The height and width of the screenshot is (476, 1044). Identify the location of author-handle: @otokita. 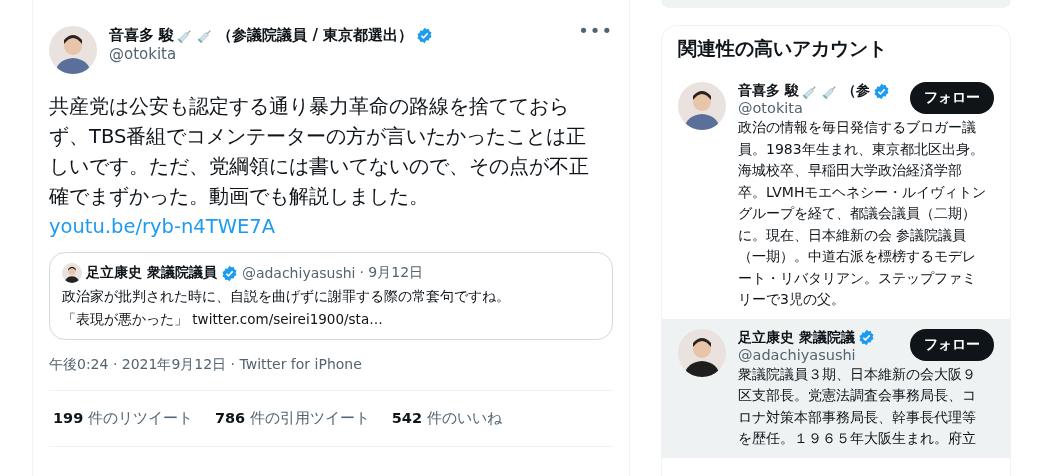
(338, 54).